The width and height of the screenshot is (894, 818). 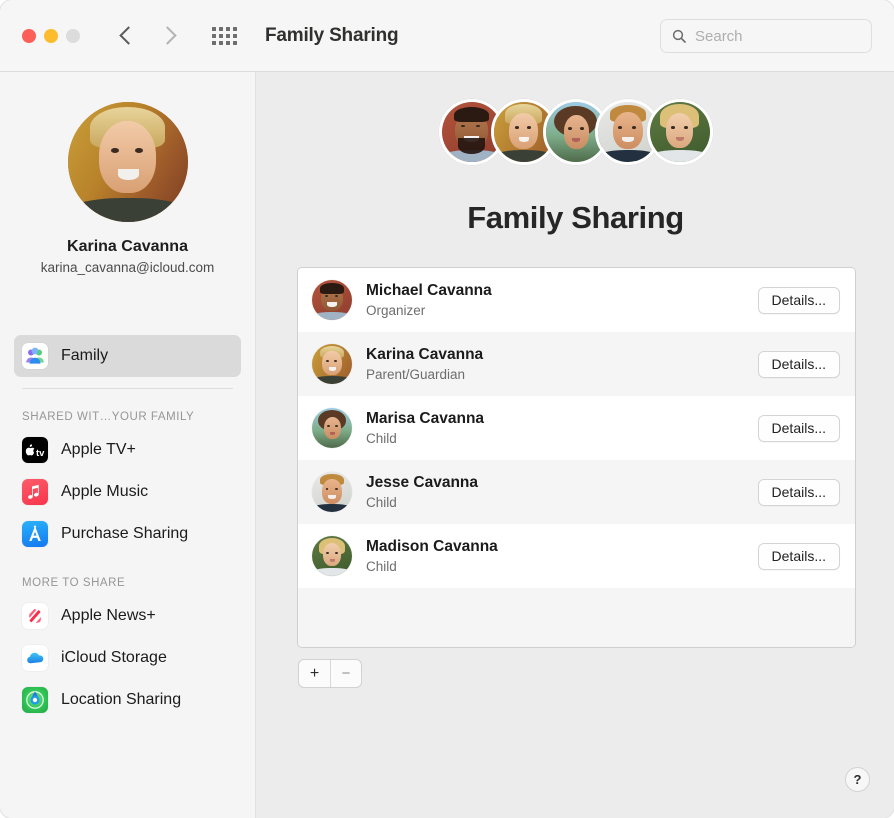 I want to click on member-name: Jesse Cavanna, so click(x=422, y=482).